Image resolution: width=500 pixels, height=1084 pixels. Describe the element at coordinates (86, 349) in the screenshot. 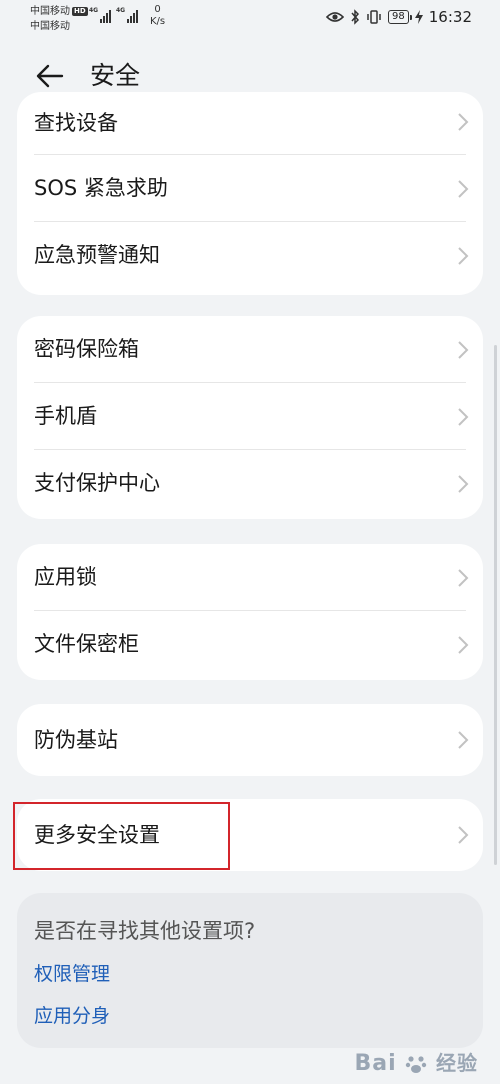

I see `setting-label: 密码保险箱` at that location.